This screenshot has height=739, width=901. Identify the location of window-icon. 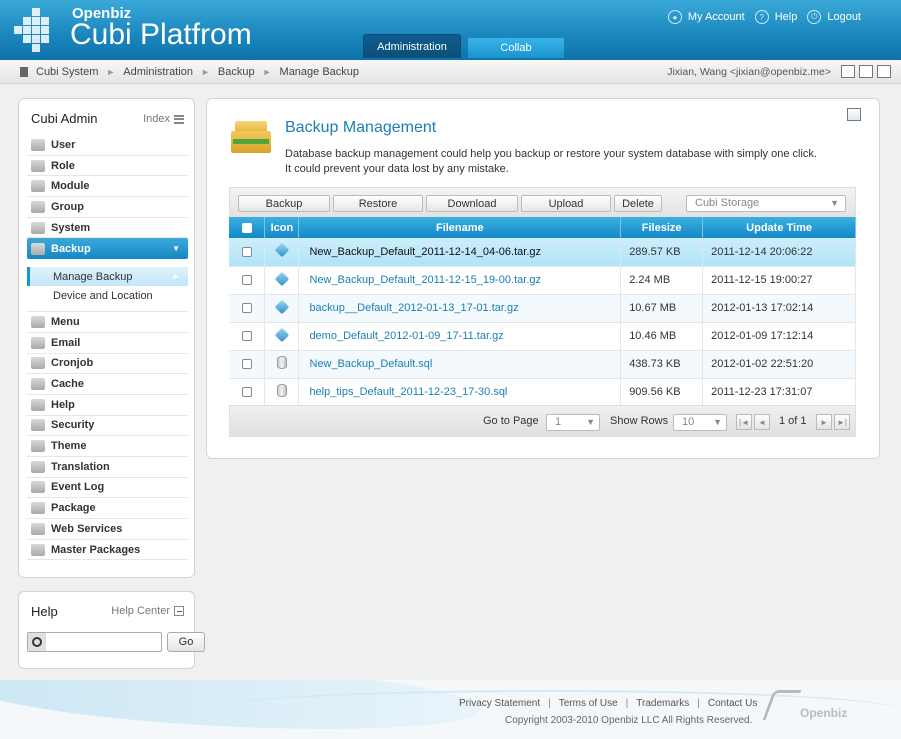
(866, 71).